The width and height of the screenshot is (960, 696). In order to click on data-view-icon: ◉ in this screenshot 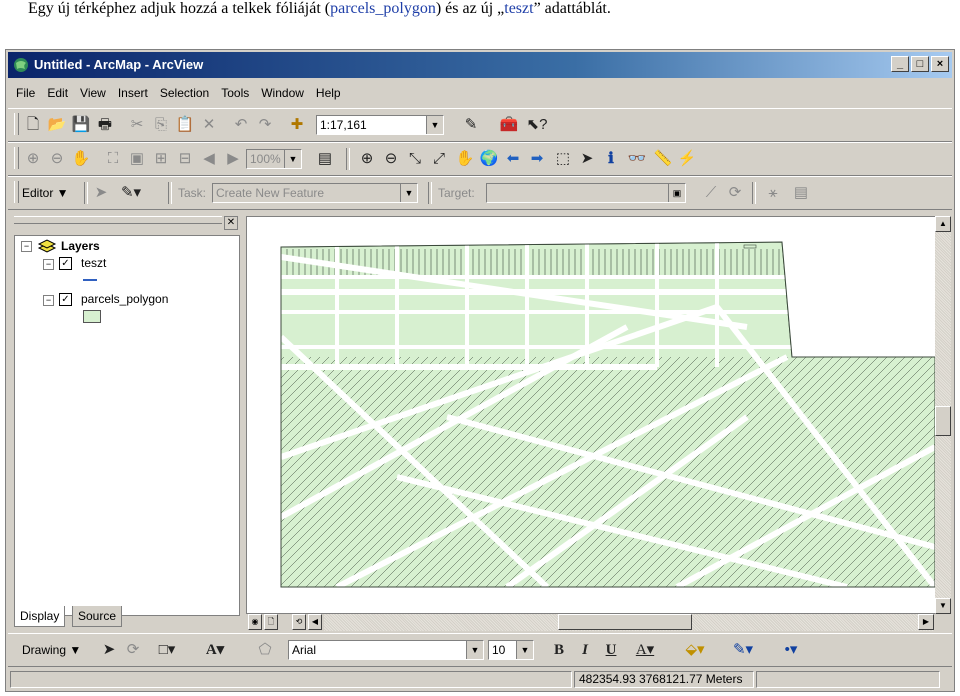, I will do `click(255, 622)`.